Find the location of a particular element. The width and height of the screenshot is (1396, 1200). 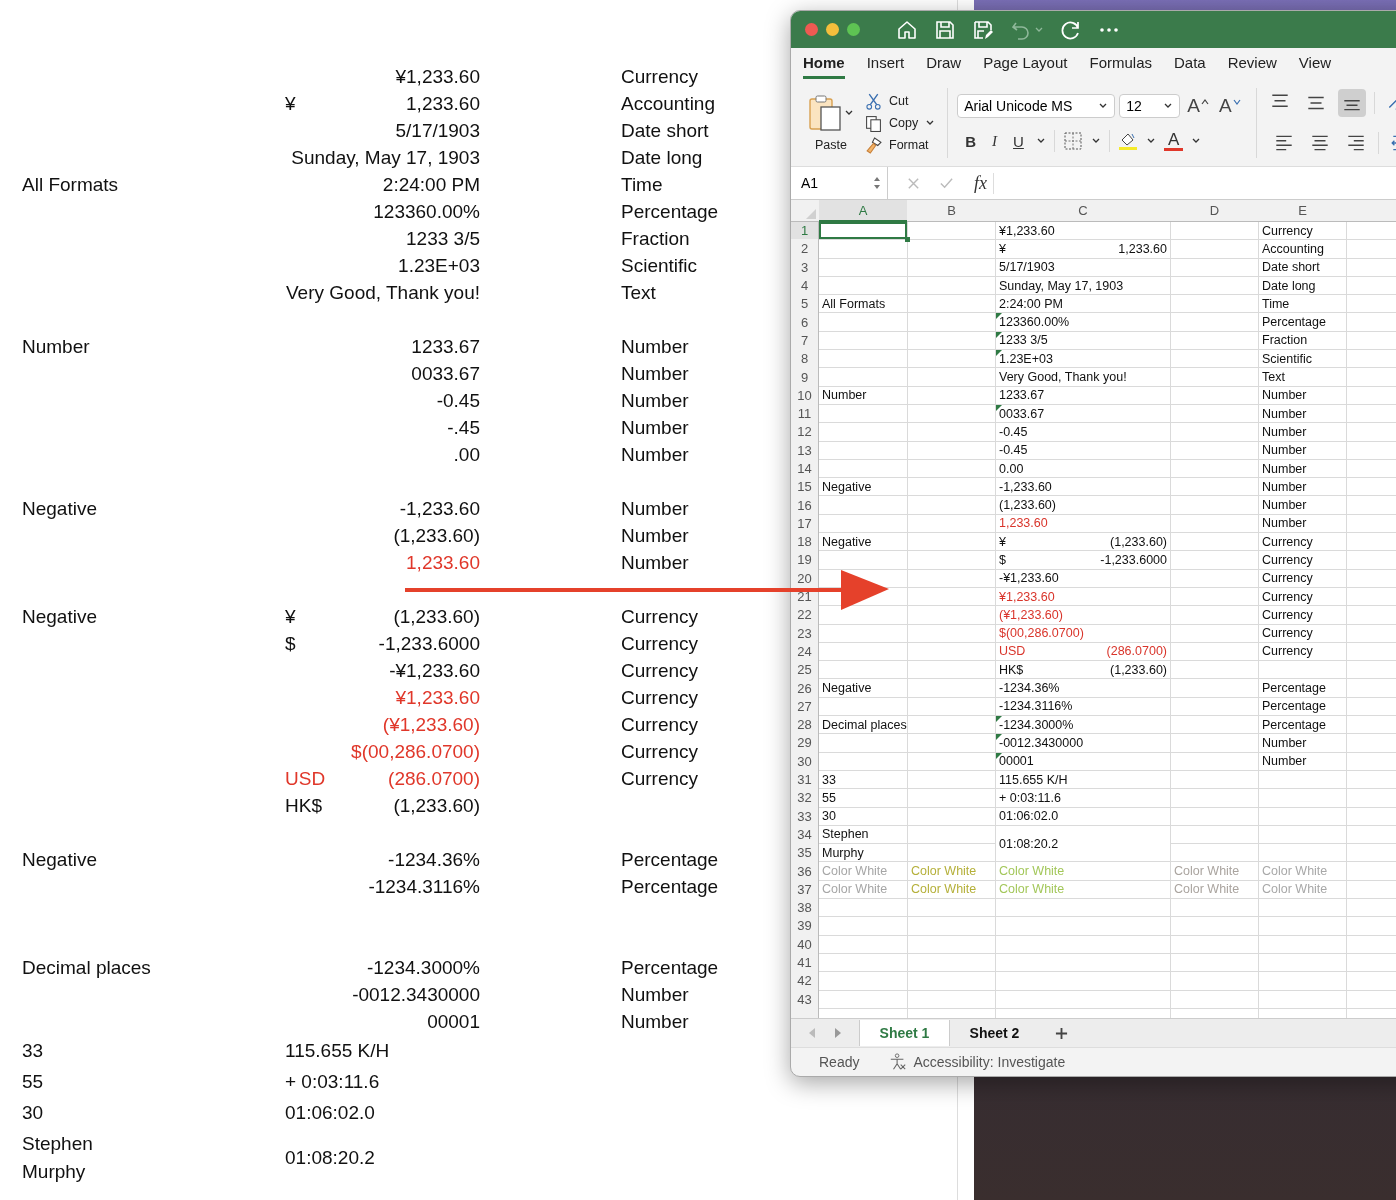

checkmark-icon is located at coordinates (946, 183).